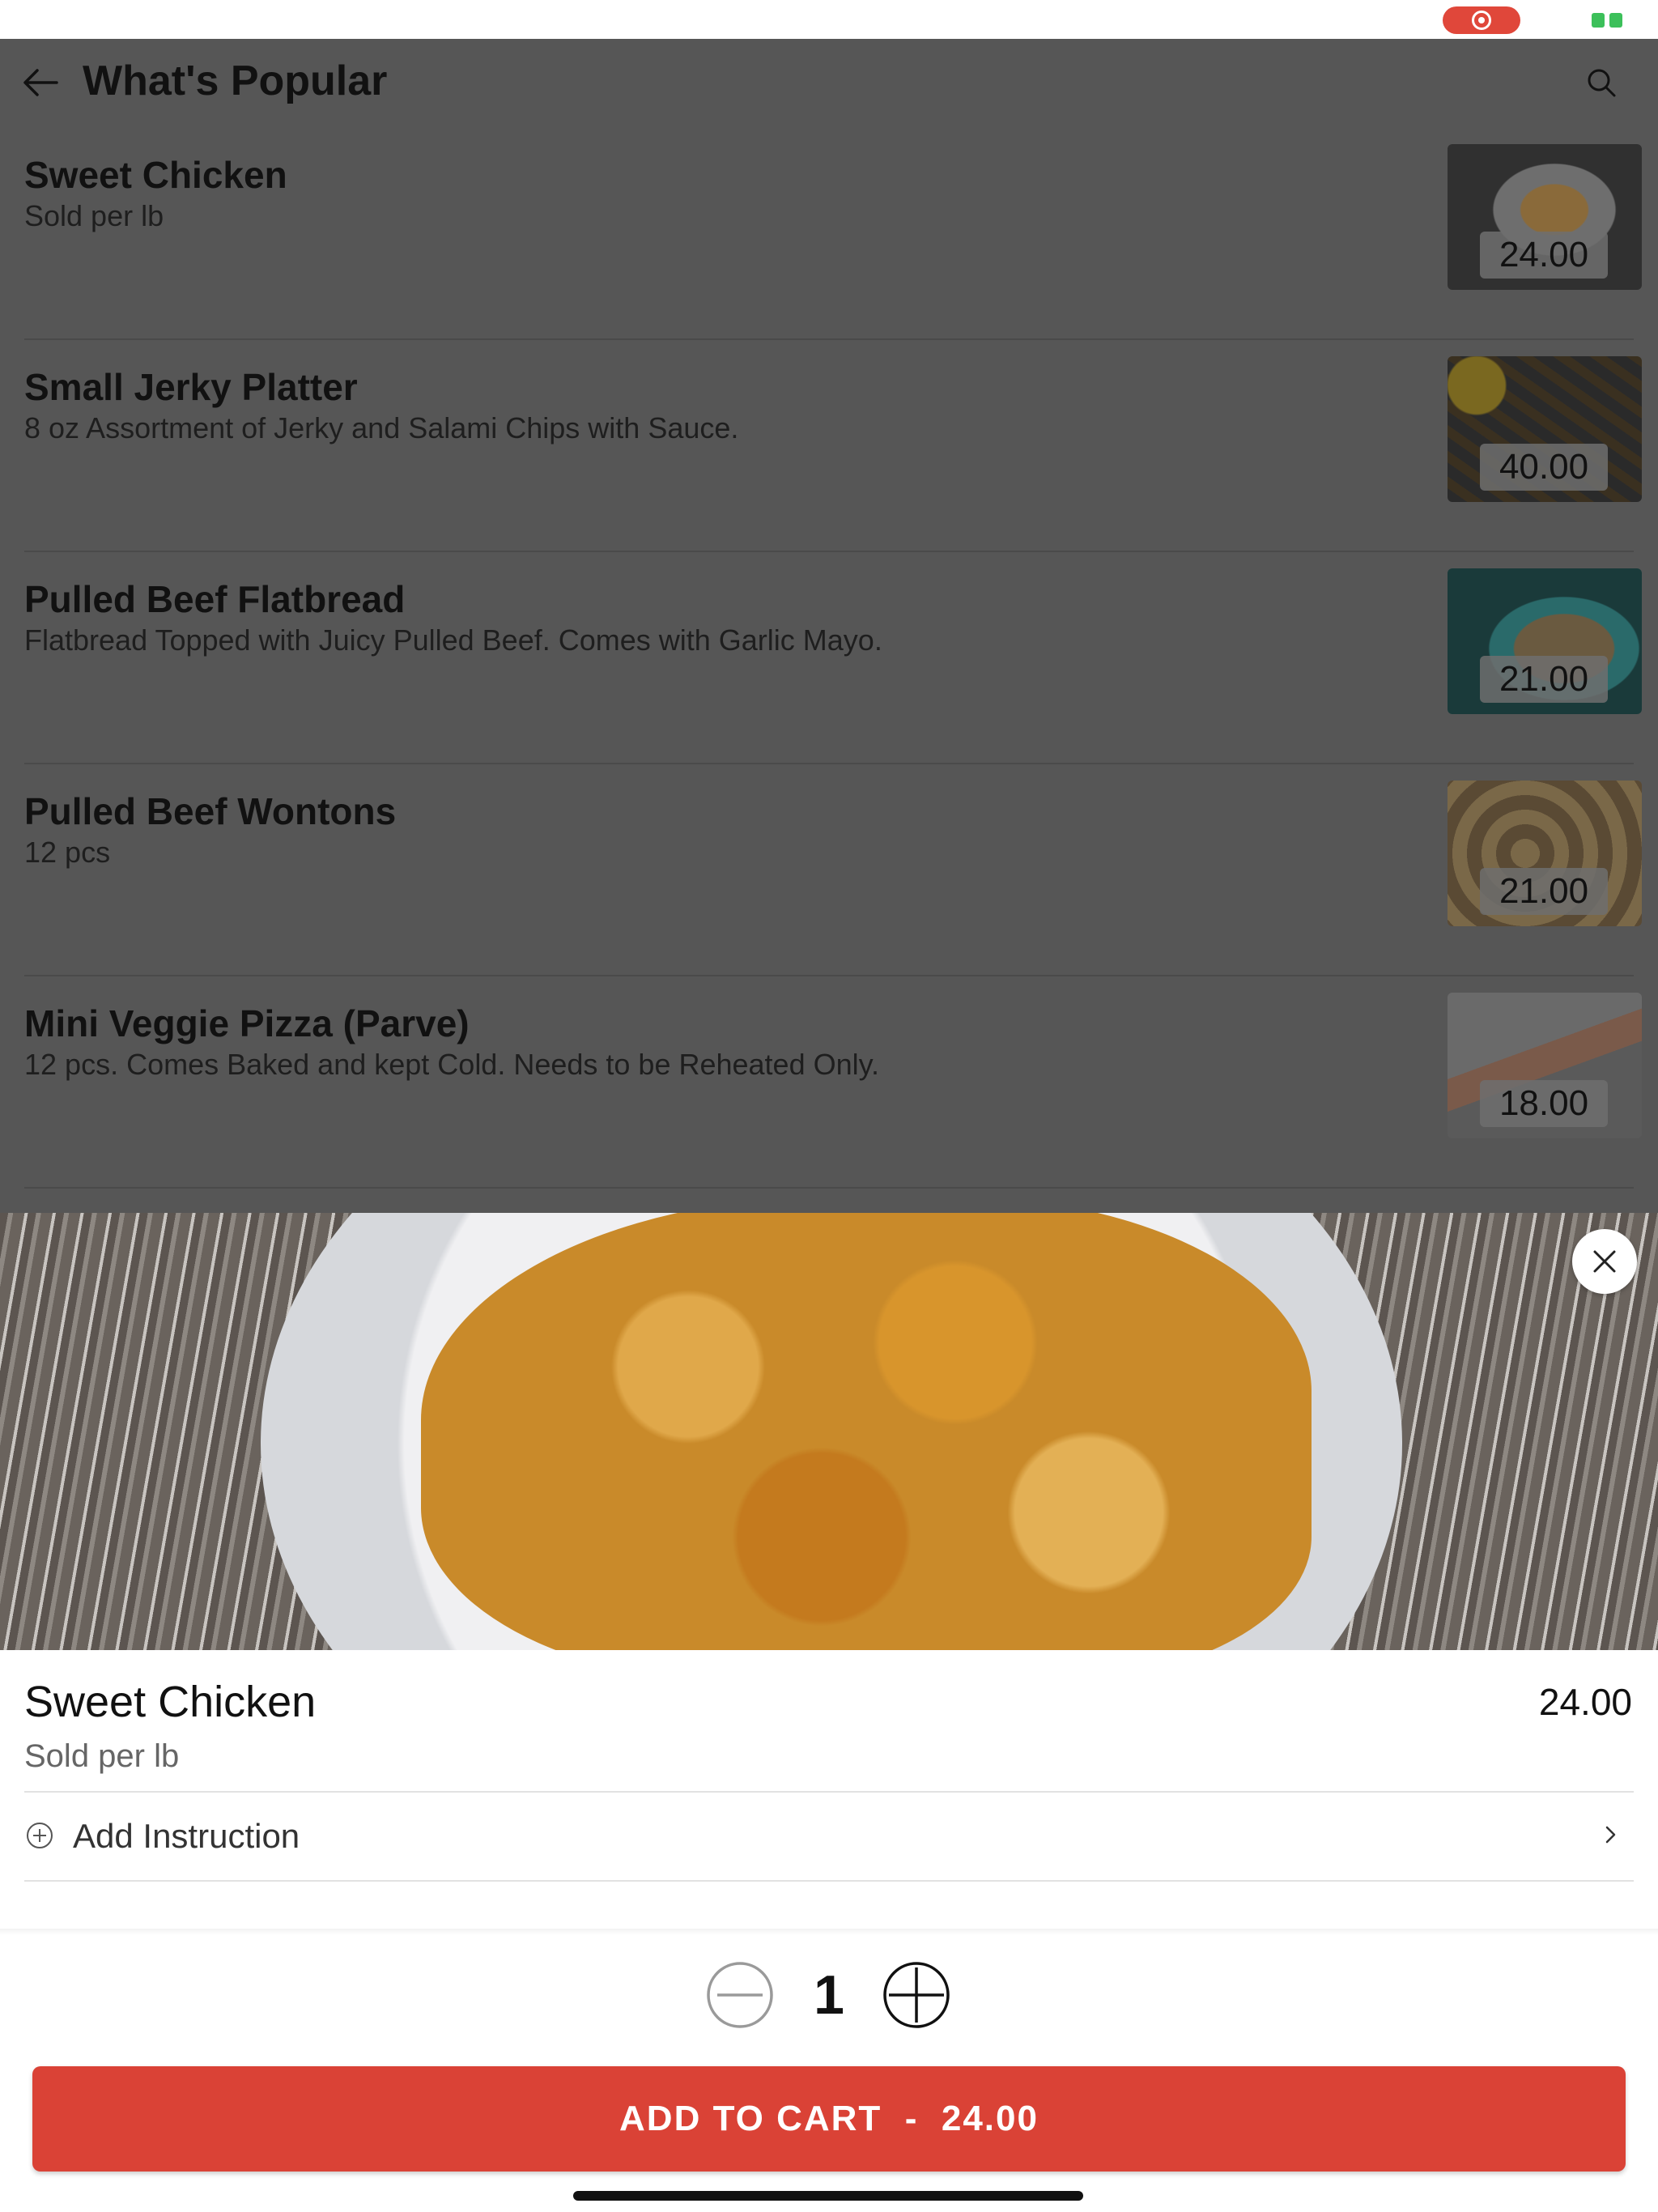 The height and width of the screenshot is (2212, 1658). What do you see at coordinates (155, 175) in the screenshot?
I see `item-name: Sweet Chicken` at bounding box center [155, 175].